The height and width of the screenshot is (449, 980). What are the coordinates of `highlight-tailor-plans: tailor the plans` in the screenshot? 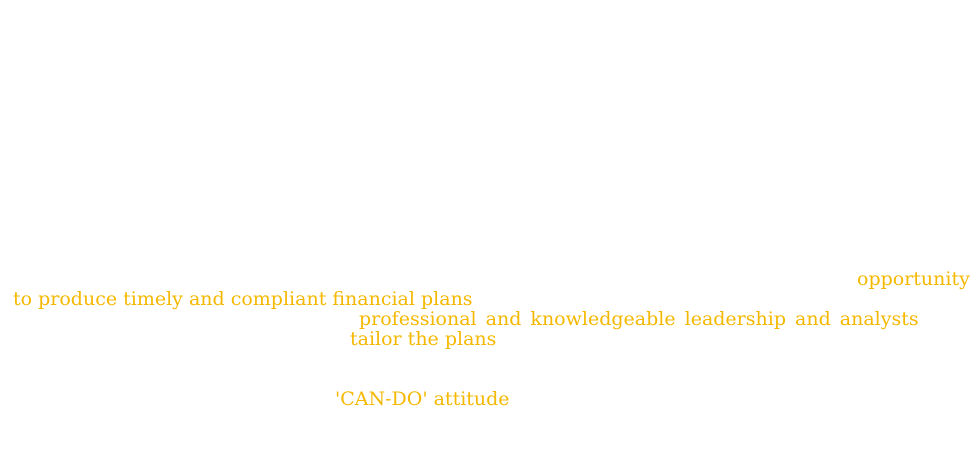 It's located at (423, 339).